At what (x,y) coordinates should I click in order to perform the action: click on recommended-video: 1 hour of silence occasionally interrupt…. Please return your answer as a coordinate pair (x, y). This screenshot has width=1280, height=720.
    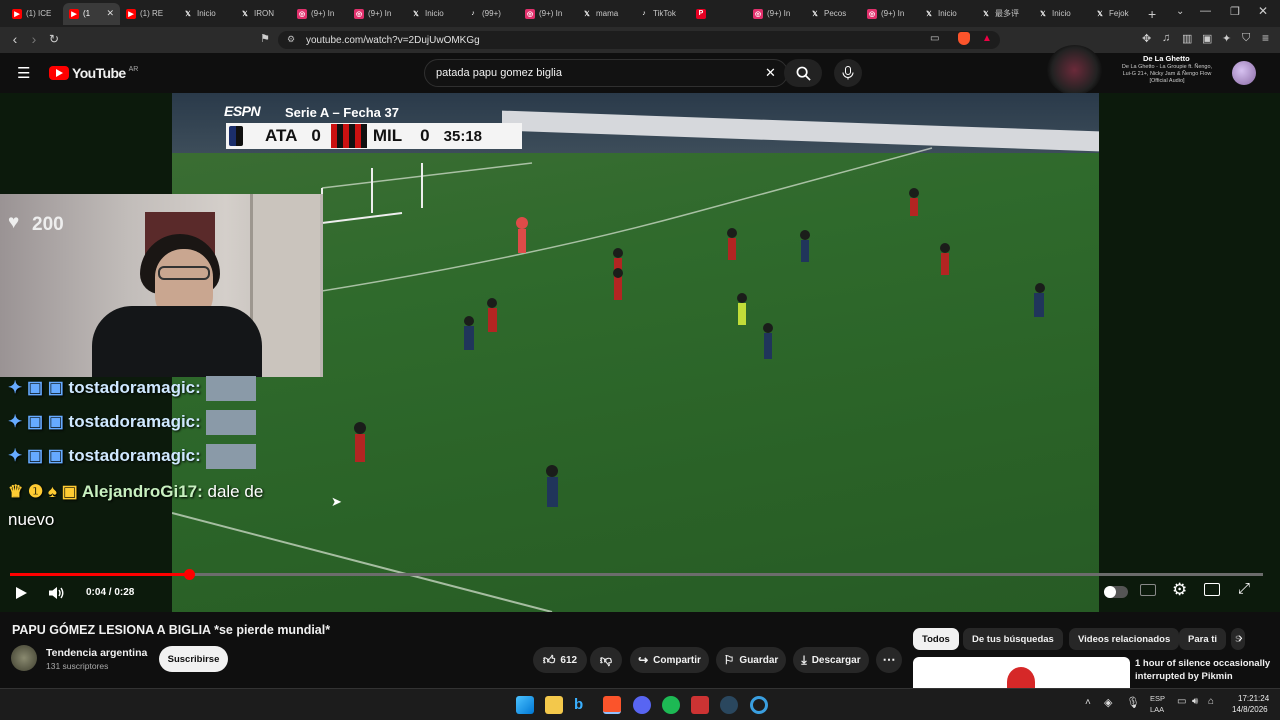
    Looking at the image, I should click on (1093, 672).